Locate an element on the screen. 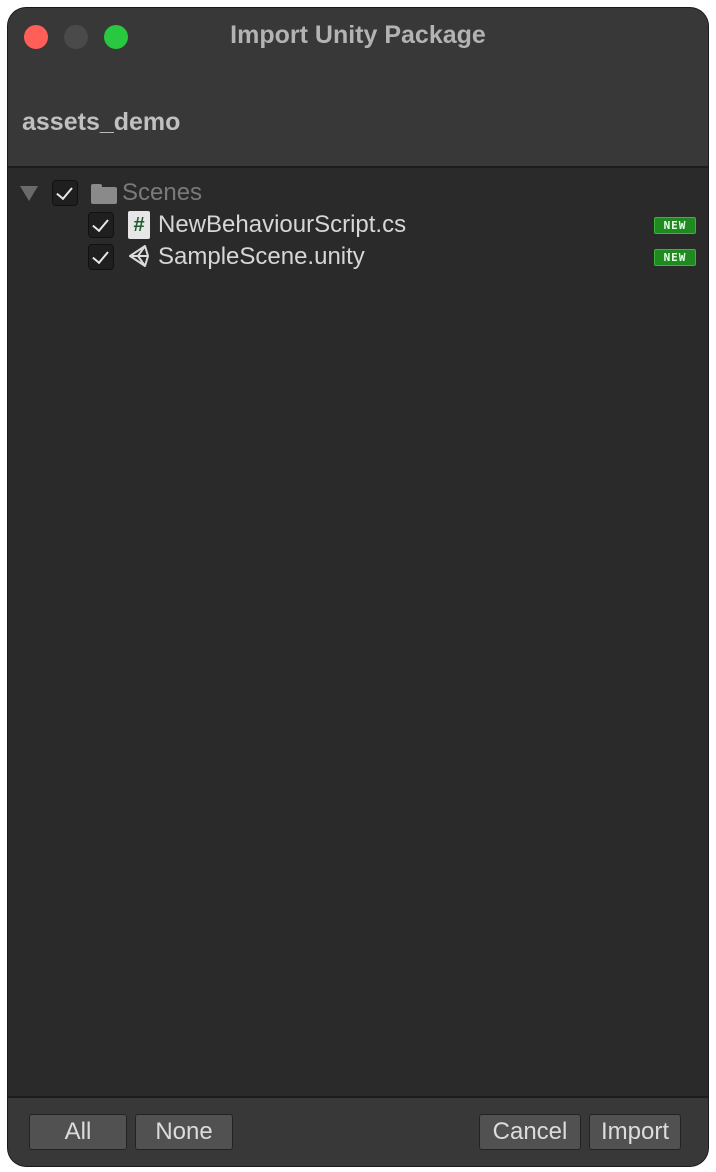 This screenshot has height=1172, width=716. folder-icon is located at coordinates (104, 194).